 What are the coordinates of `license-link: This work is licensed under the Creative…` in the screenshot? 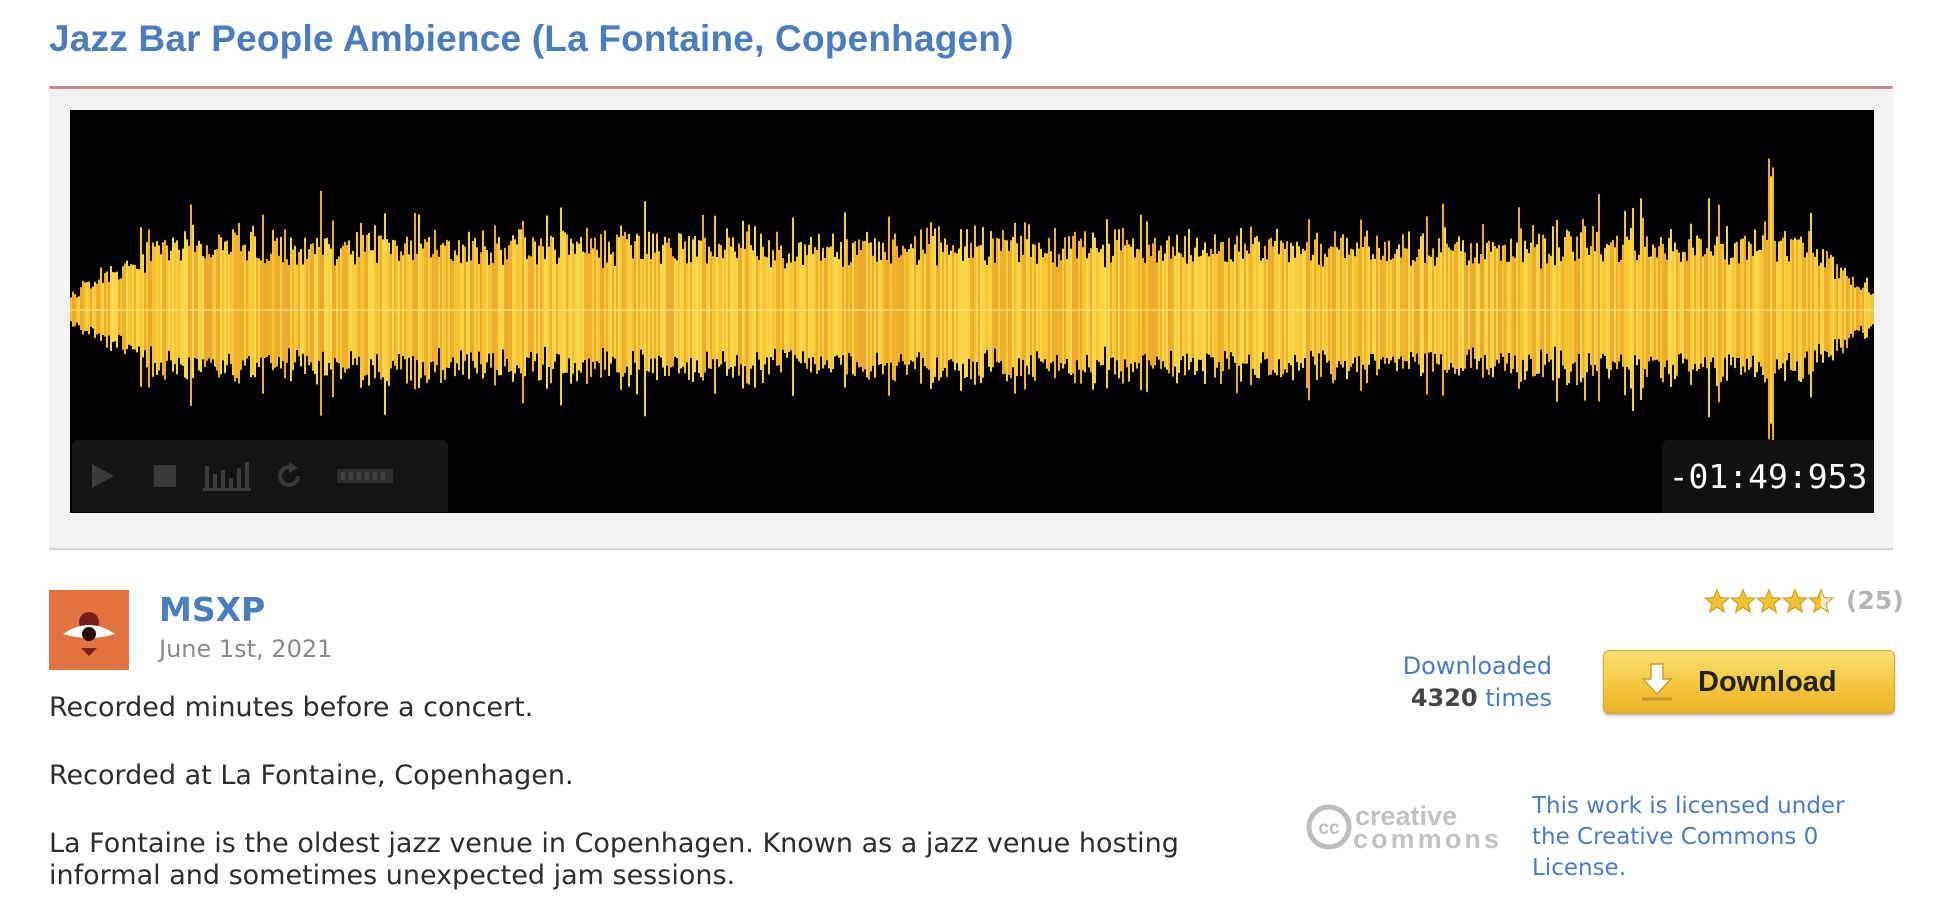 It's located at (1697, 837).